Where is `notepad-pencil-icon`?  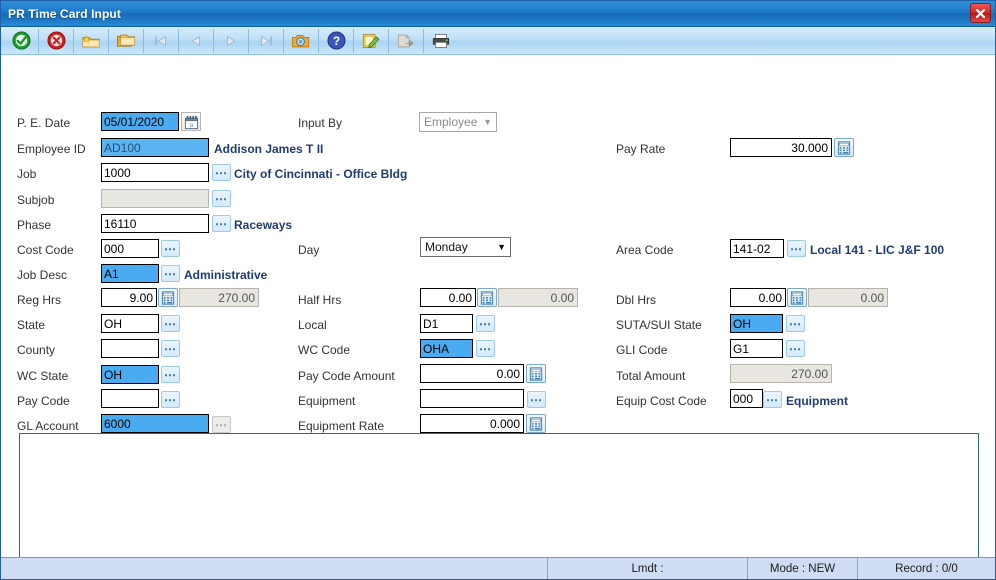 notepad-pencil-icon is located at coordinates (371, 40).